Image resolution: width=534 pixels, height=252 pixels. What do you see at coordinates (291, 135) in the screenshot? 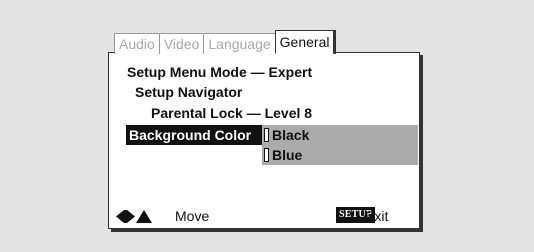
I see `option-black-label: Black` at bounding box center [291, 135].